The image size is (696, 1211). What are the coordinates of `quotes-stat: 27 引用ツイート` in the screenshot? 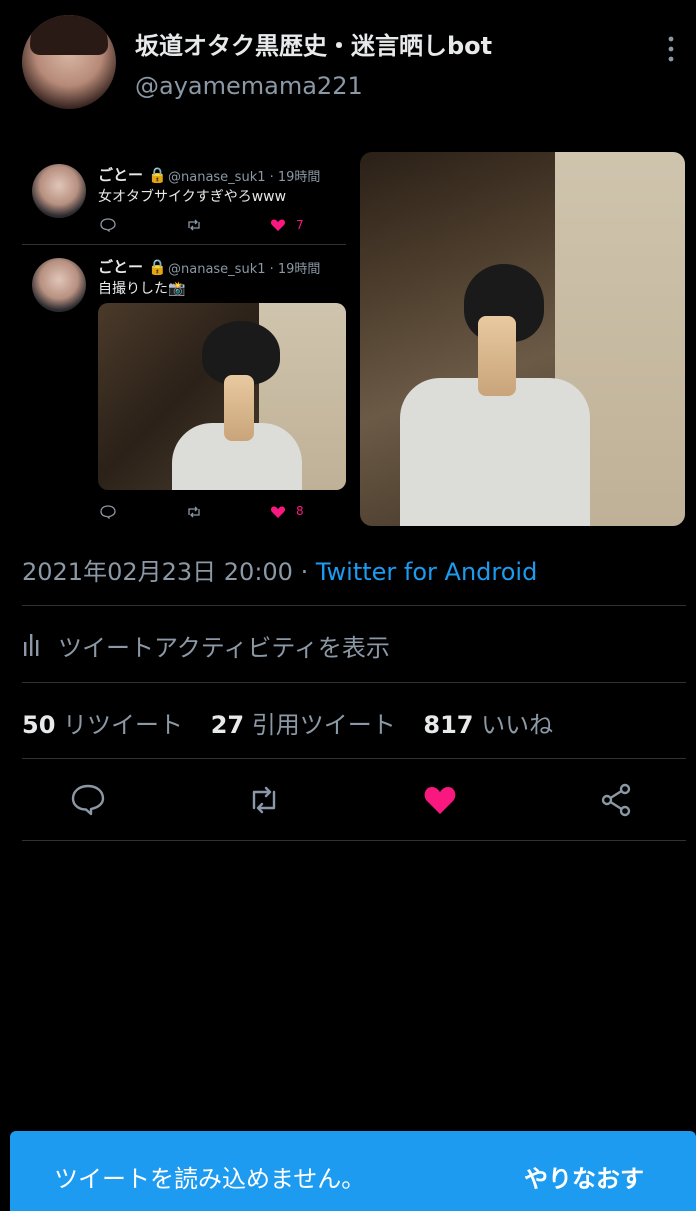 It's located at (313, 725).